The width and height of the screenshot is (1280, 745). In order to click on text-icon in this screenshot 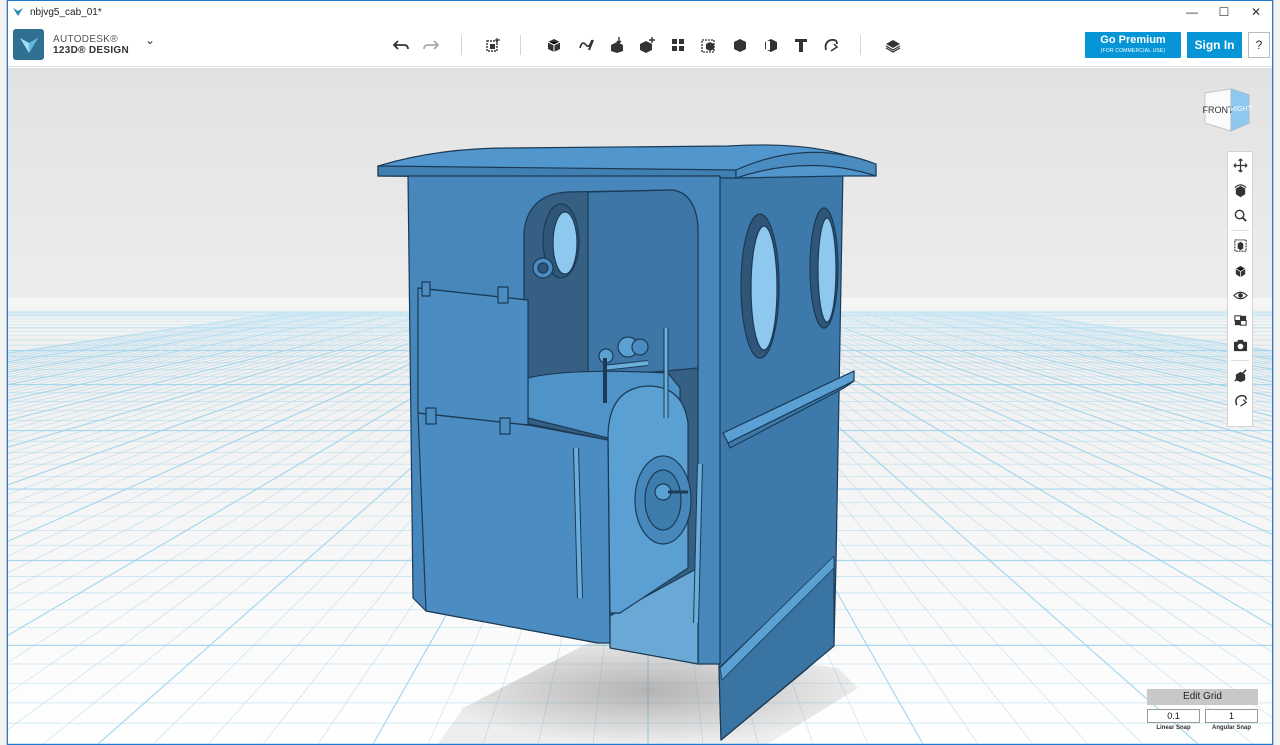, I will do `click(801, 45)`.